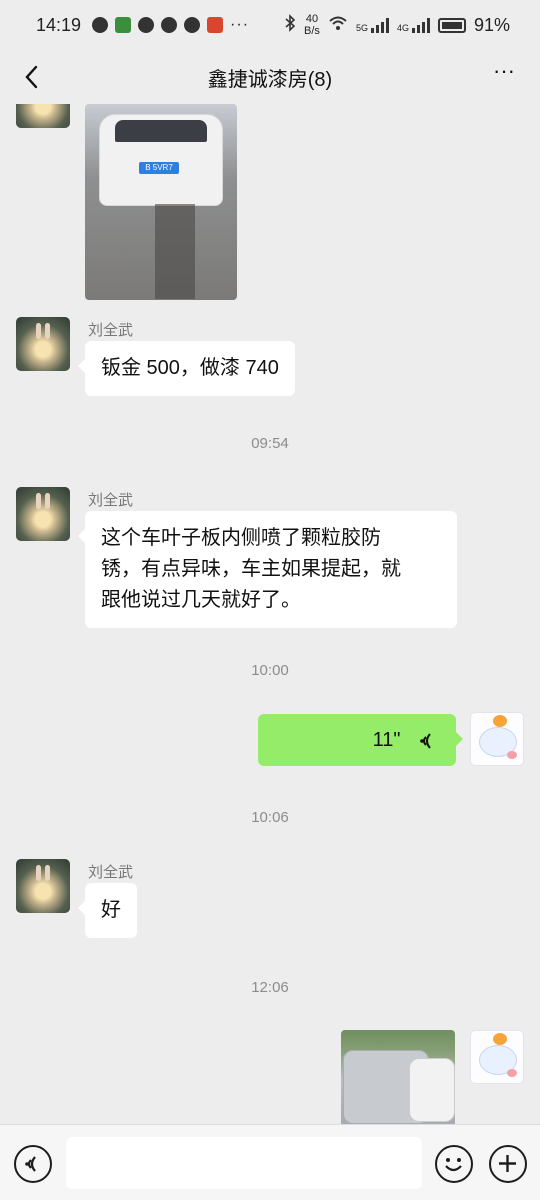  I want to click on message-line: 锈，有点异味，车主如果提起，就, so click(251, 569).